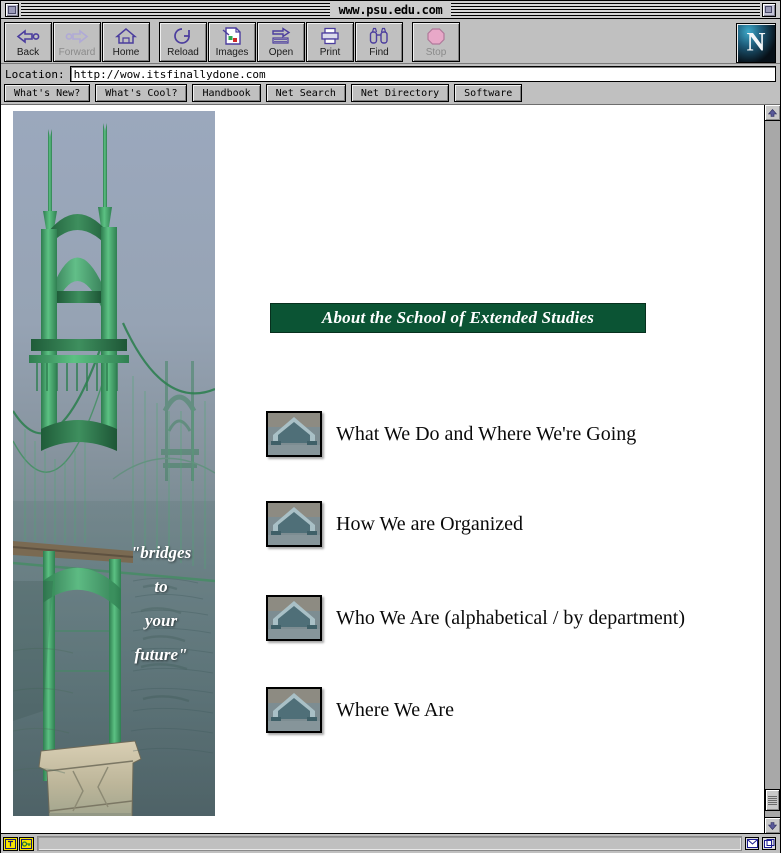  Describe the element at coordinates (183, 52) in the screenshot. I see `reload-button-label: Reload` at that location.